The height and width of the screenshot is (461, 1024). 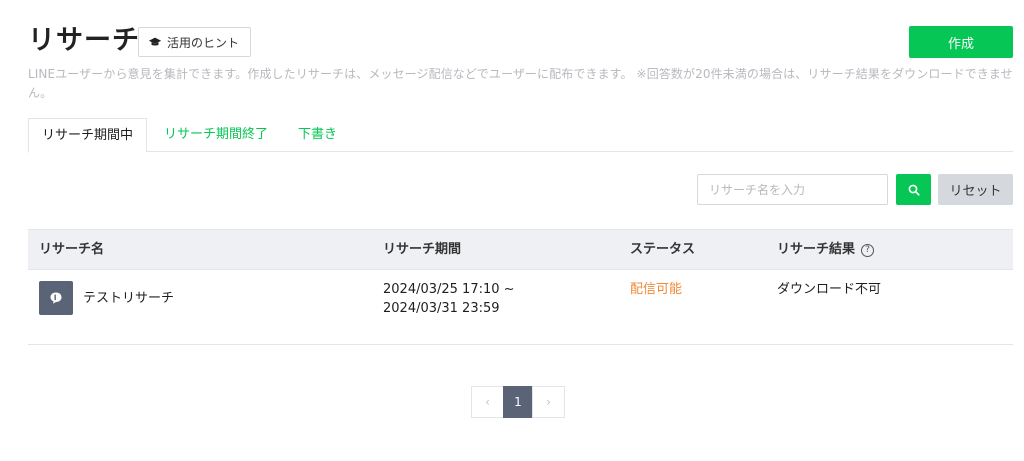 I want to click on table-header: リサーチ名 リサーチ期間 ステータス リサーチ結果 ?, so click(x=520, y=249).